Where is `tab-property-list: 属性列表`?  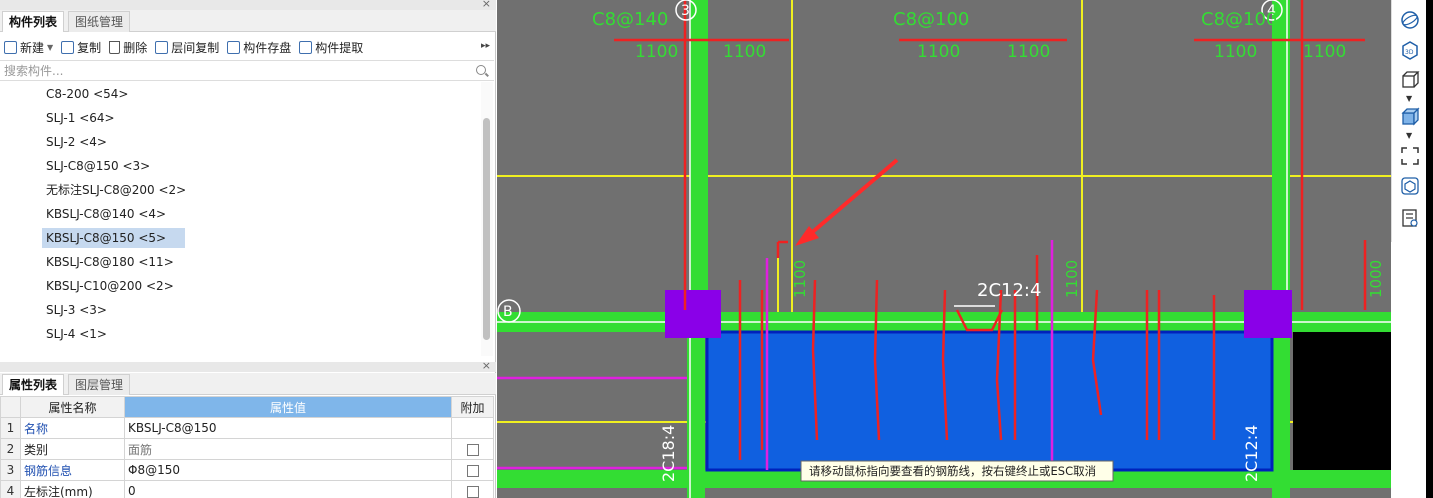 tab-property-list: 属性列表 is located at coordinates (33, 384).